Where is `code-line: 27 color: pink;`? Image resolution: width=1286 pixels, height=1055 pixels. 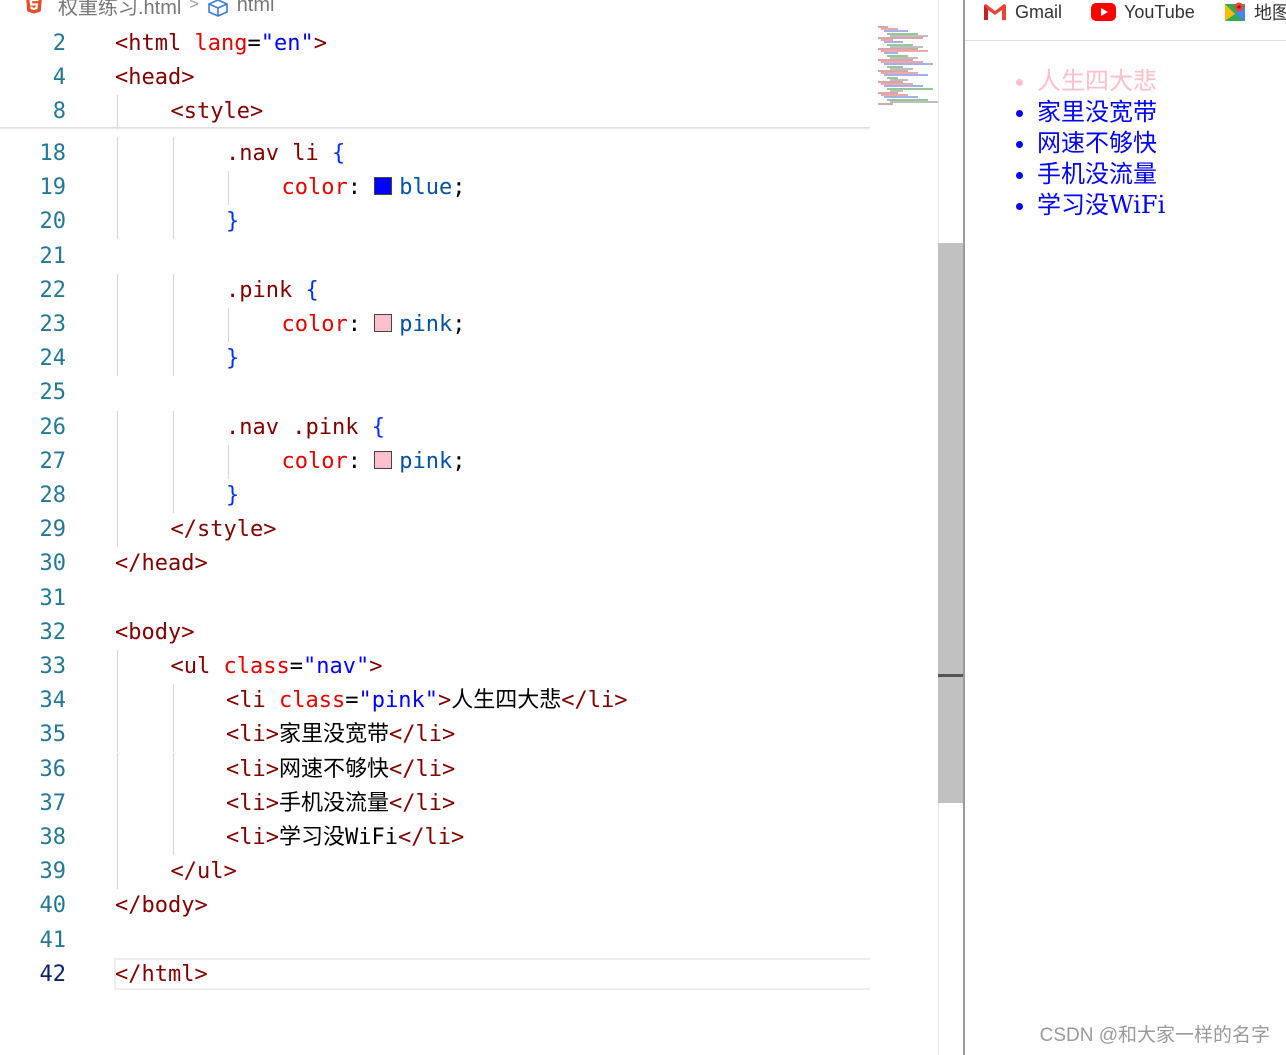 code-line: 27 color: pink; is located at coordinates (435, 462).